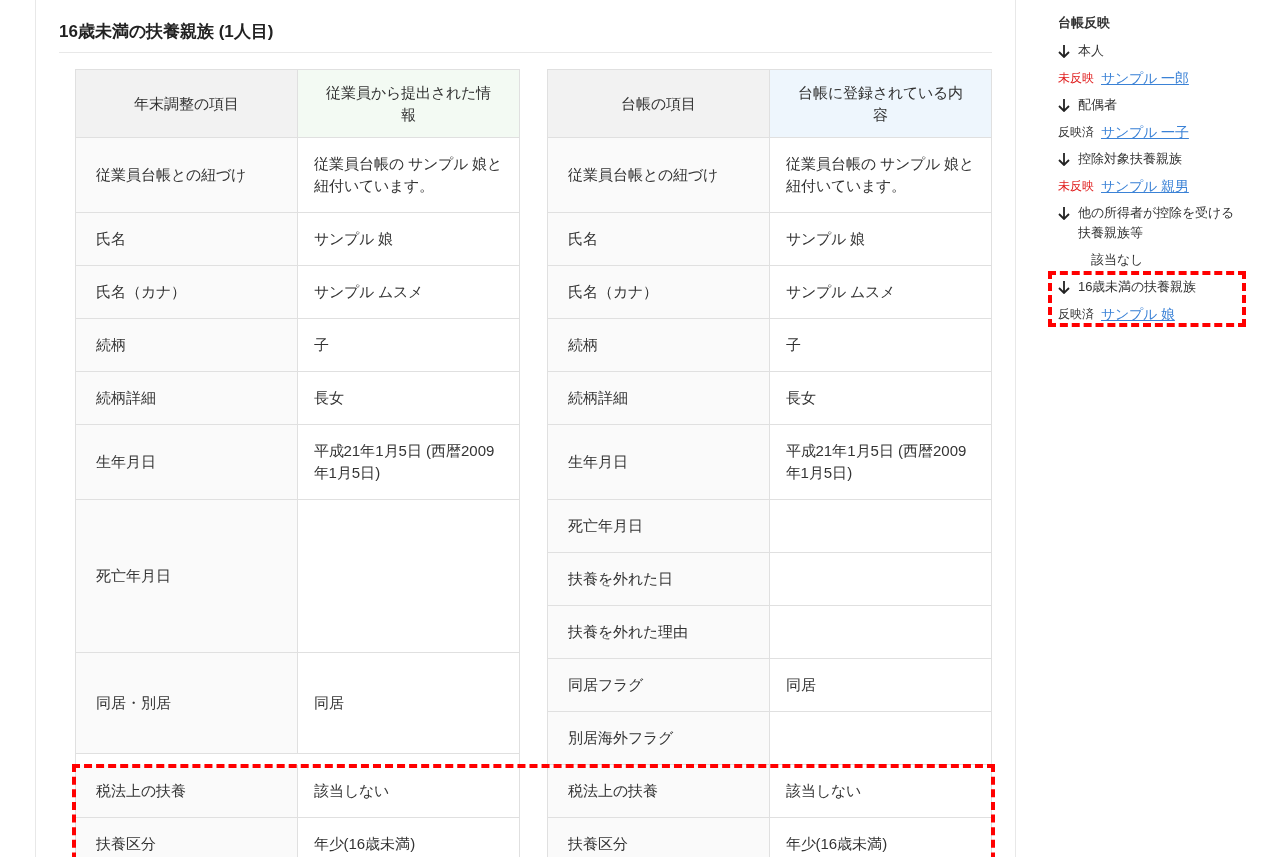 The height and width of the screenshot is (857, 1280). Describe the element at coordinates (659, 738) in the screenshot. I see `row-label: 別居海外フラグ` at that location.